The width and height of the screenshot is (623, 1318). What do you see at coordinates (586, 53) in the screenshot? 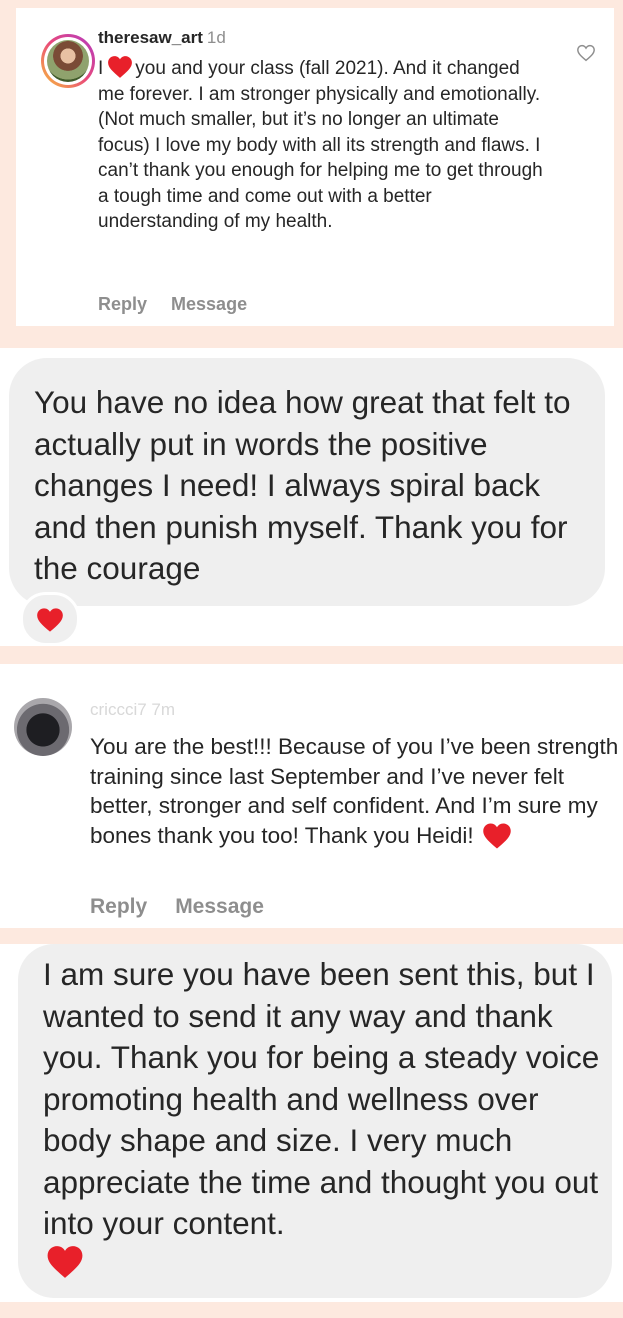
I see `heart-outline-icon` at bounding box center [586, 53].